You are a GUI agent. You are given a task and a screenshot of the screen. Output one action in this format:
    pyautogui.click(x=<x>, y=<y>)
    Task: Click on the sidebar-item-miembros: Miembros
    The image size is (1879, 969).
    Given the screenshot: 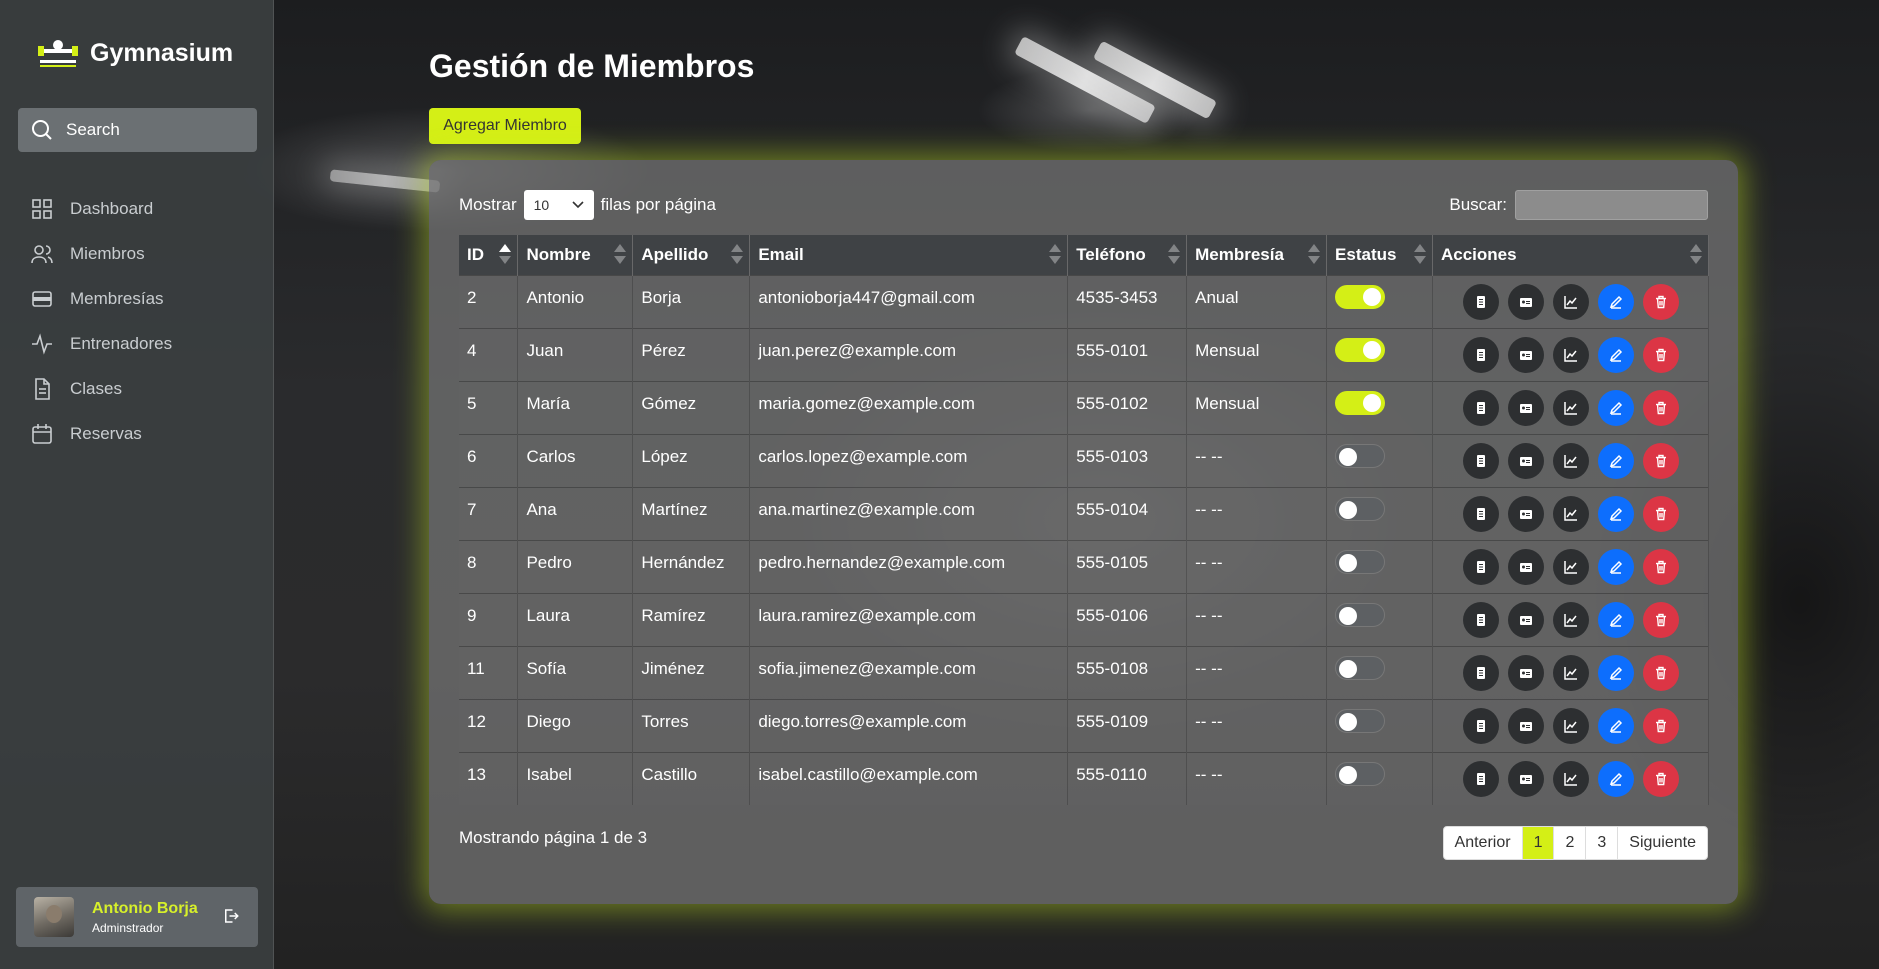 What is the action you would take?
    pyautogui.click(x=101, y=253)
    